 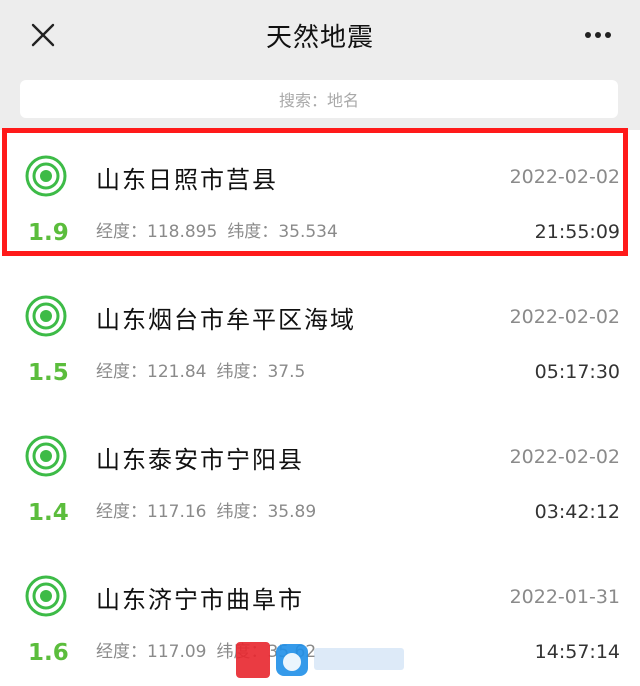 I want to click on more-horizontal-icon, so click(x=588, y=35).